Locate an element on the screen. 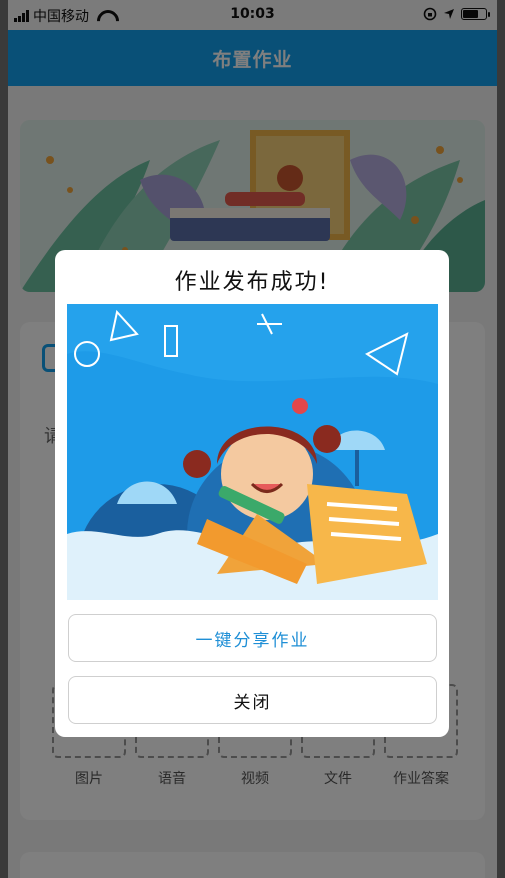 The height and width of the screenshot is (878, 505). close-button-label: 关闭 is located at coordinates (252, 702).